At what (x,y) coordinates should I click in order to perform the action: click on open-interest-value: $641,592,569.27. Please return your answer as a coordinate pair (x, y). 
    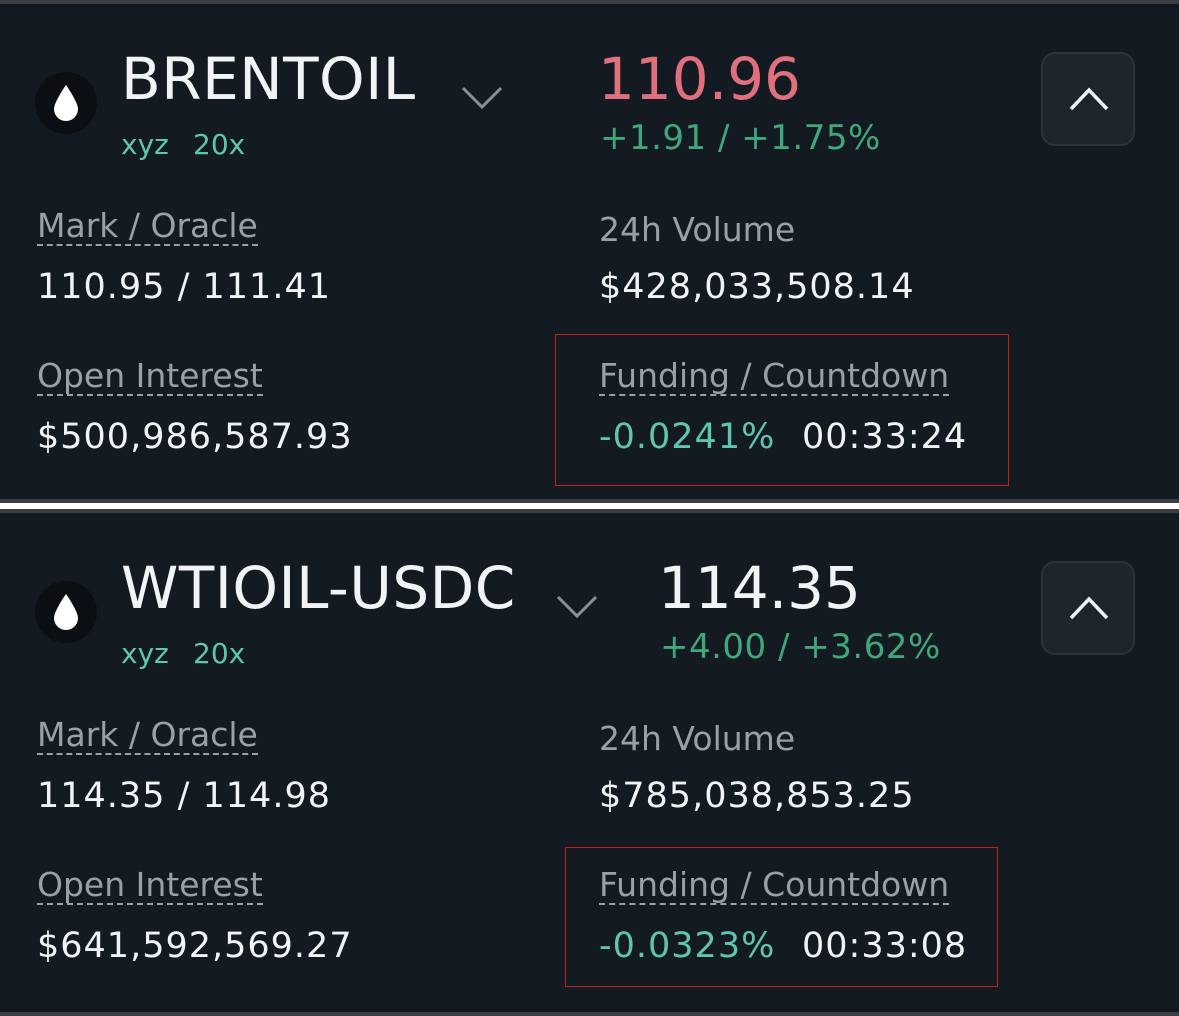
    Looking at the image, I should click on (195, 946).